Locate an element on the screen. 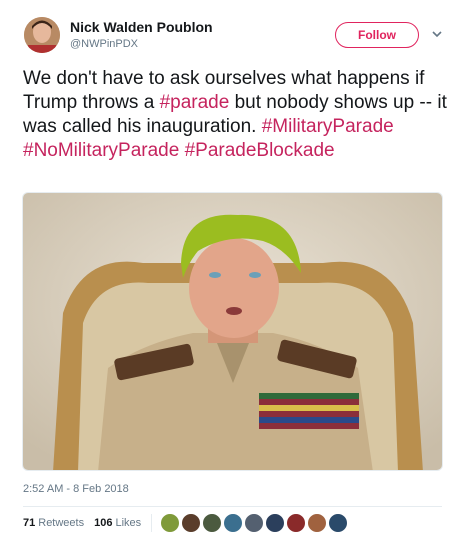 The width and height of the screenshot is (468, 538). hashtag-link: #ParadeBlockade is located at coordinates (260, 150).